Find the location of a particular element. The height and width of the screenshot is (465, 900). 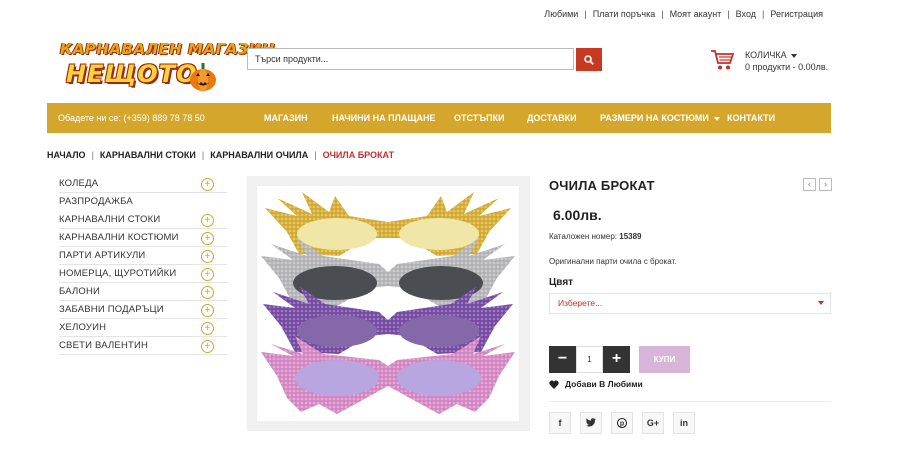

color-label: Цвят is located at coordinates (561, 282).